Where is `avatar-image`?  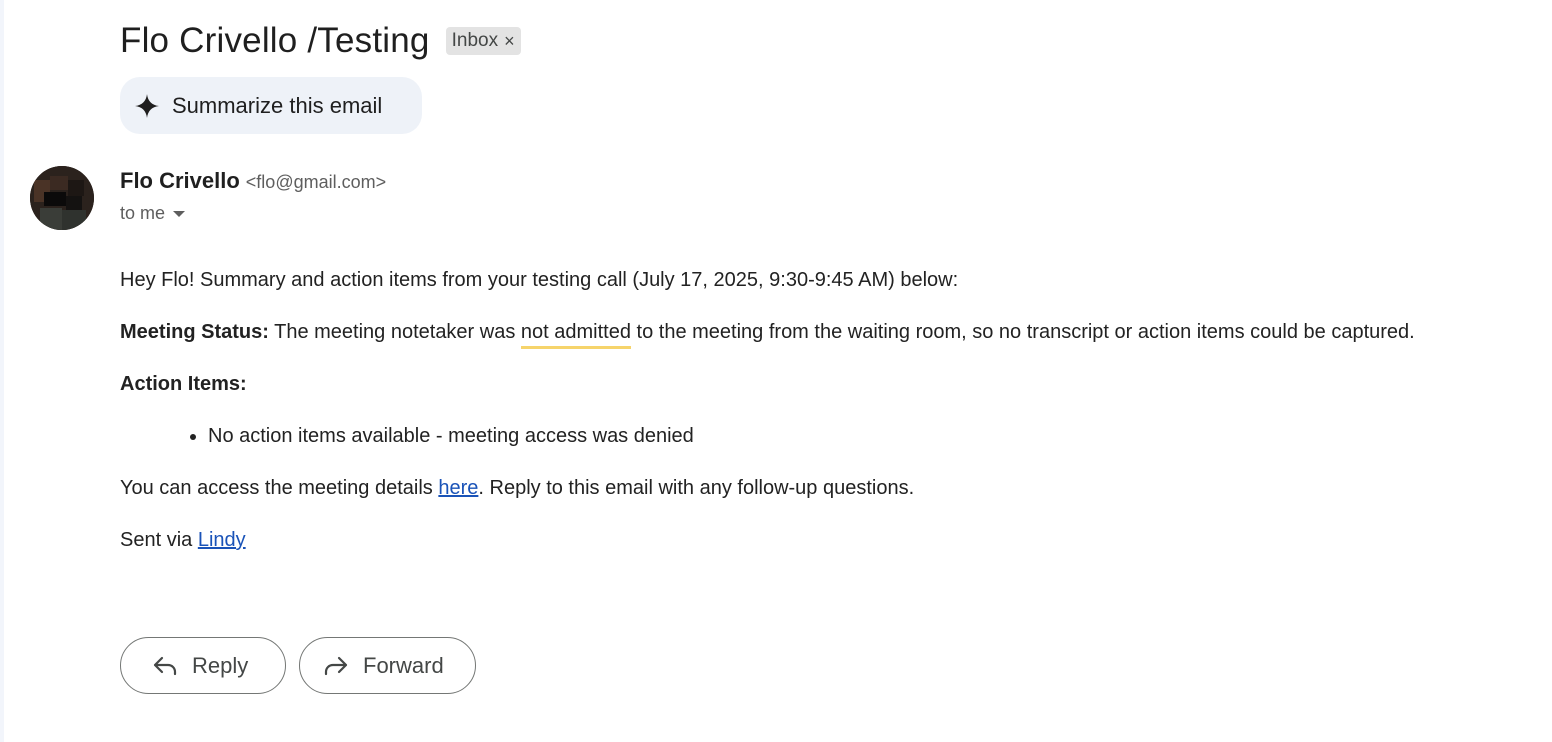 avatar-image is located at coordinates (62, 198).